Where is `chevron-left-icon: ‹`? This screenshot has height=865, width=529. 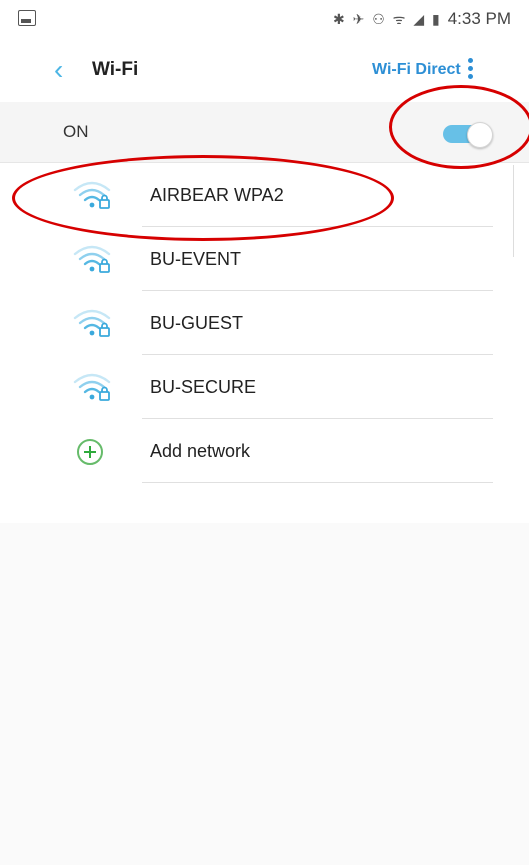
chevron-left-icon: ‹ is located at coordinates (58, 70).